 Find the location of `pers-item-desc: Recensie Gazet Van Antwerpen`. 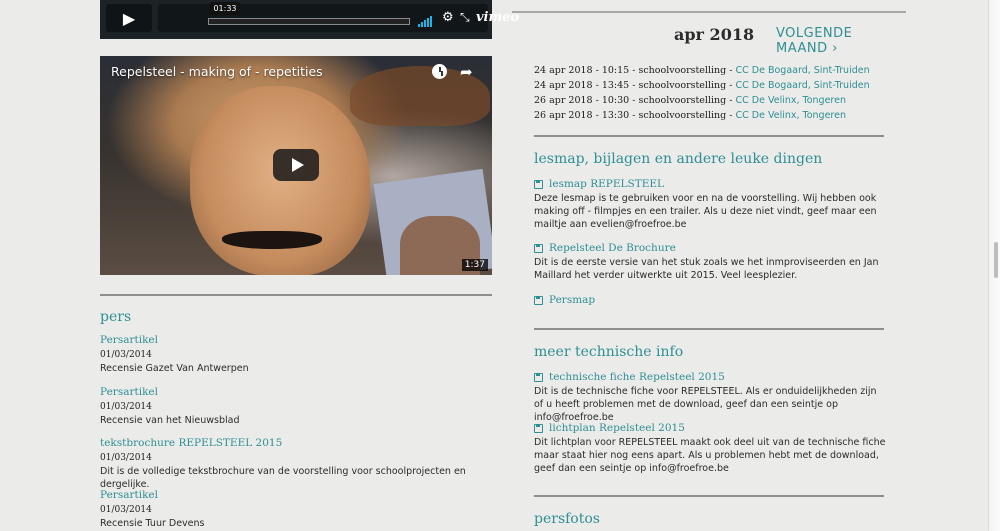

pers-item-desc: Recensie Gazet Van Antwerpen is located at coordinates (174, 368).